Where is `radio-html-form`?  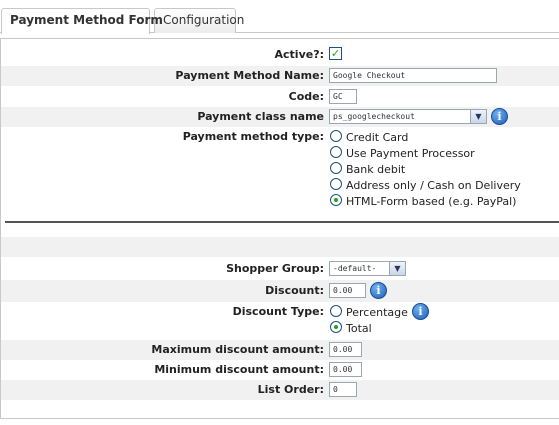 radio-html-form is located at coordinates (336, 200).